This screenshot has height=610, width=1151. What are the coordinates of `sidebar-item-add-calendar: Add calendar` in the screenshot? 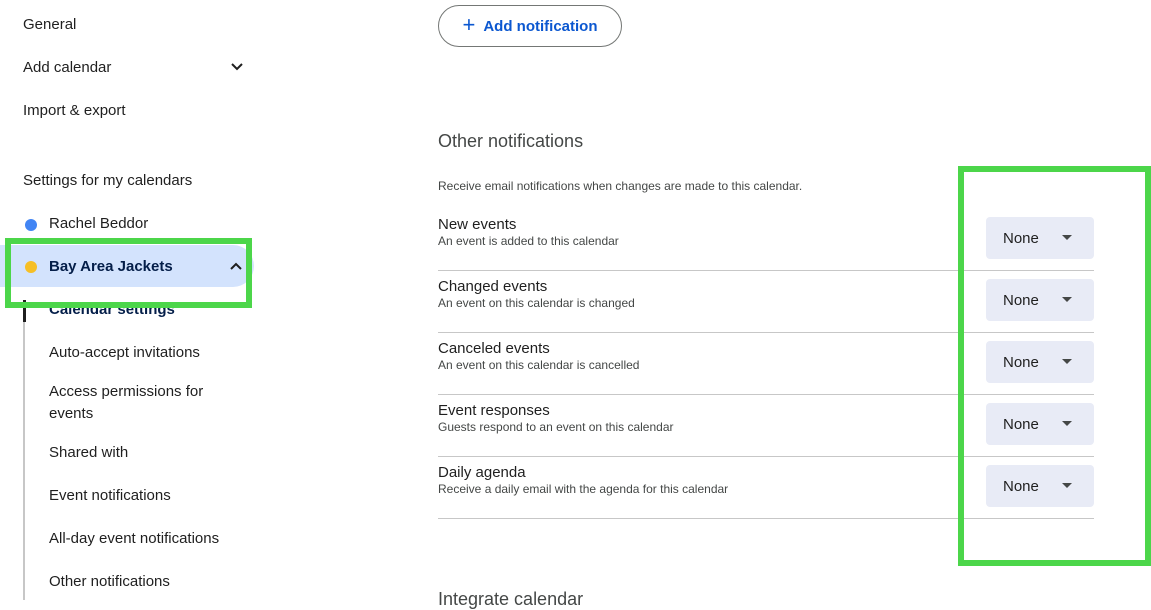 It's located at (67, 67).